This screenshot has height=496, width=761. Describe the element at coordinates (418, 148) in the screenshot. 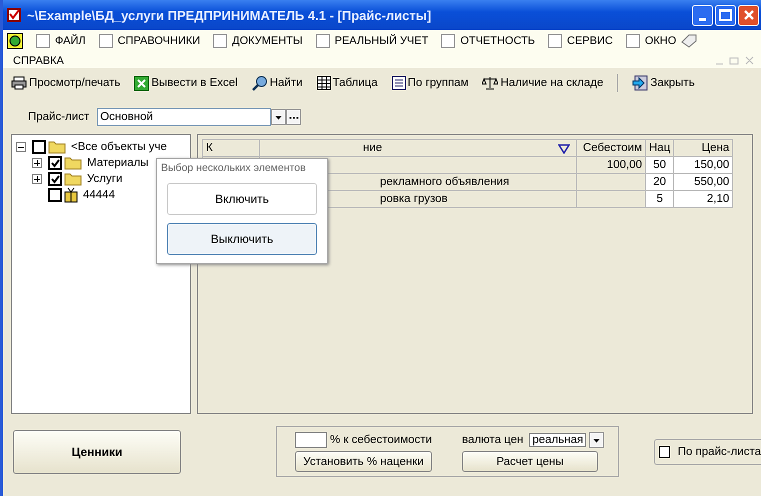

I see `column-header: ние` at that location.